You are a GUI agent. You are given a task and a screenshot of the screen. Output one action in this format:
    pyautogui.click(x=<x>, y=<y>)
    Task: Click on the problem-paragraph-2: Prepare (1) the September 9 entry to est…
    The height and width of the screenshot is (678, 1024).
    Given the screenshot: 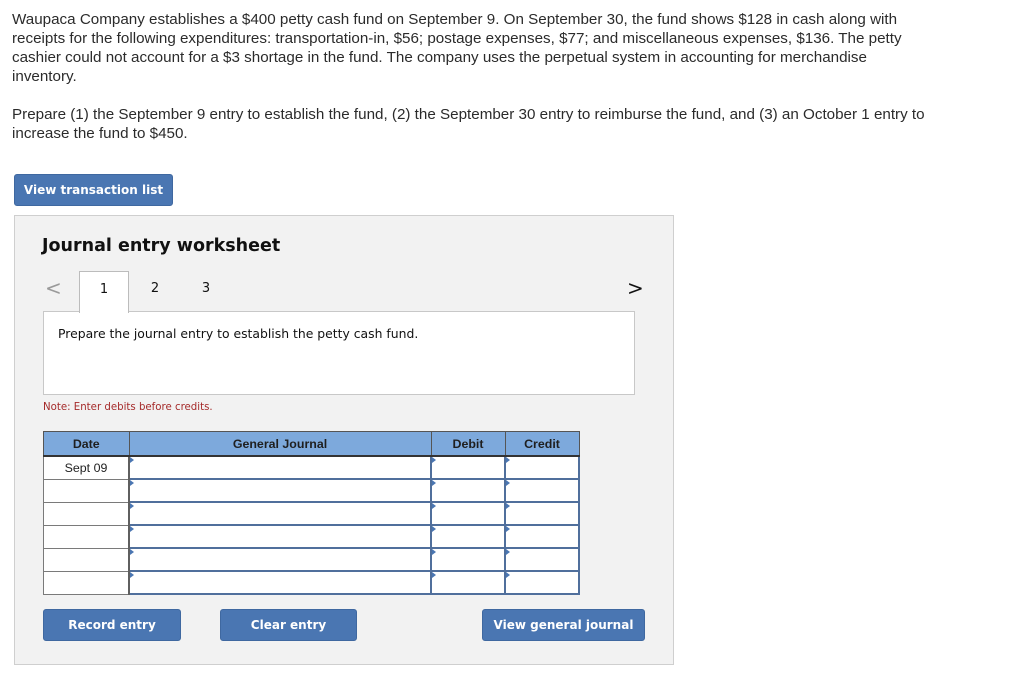 What is the action you would take?
    pyautogui.click(x=468, y=124)
    